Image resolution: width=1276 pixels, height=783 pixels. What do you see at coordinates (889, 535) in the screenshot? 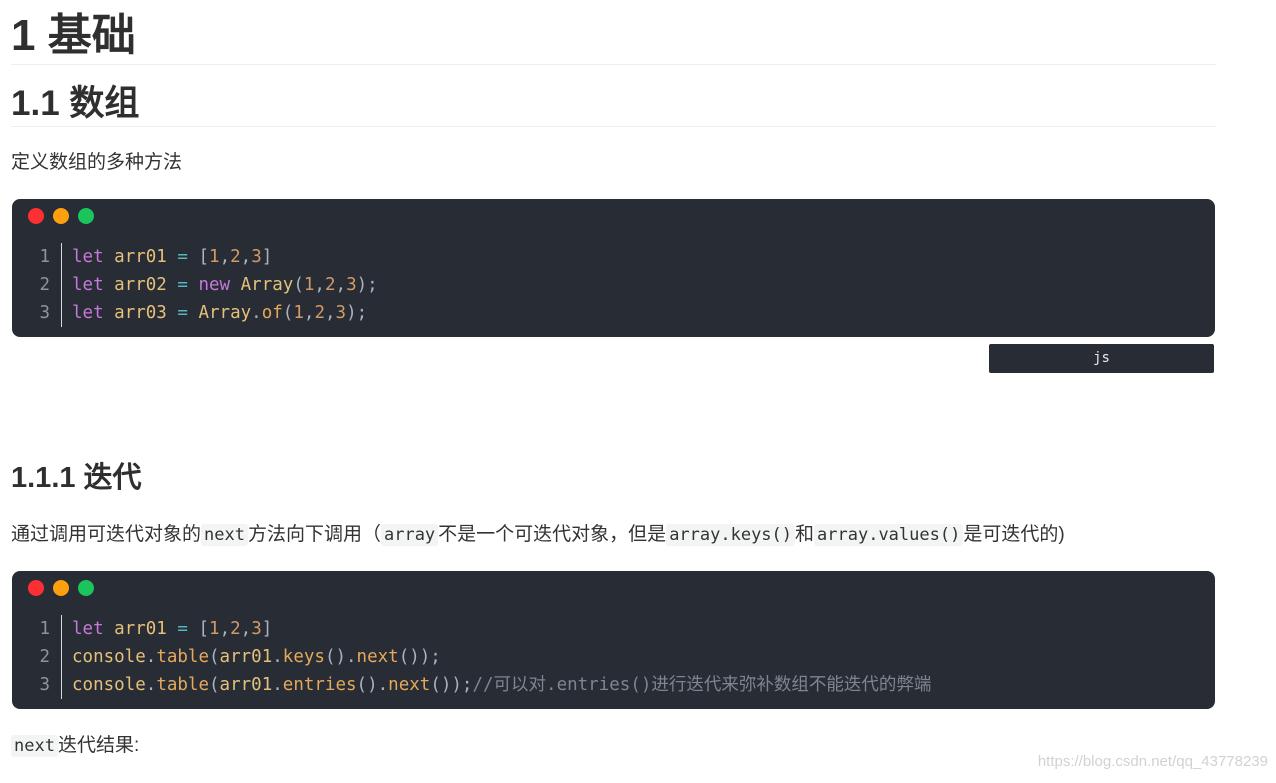
I see `inline-code: array.values()` at bounding box center [889, 535].